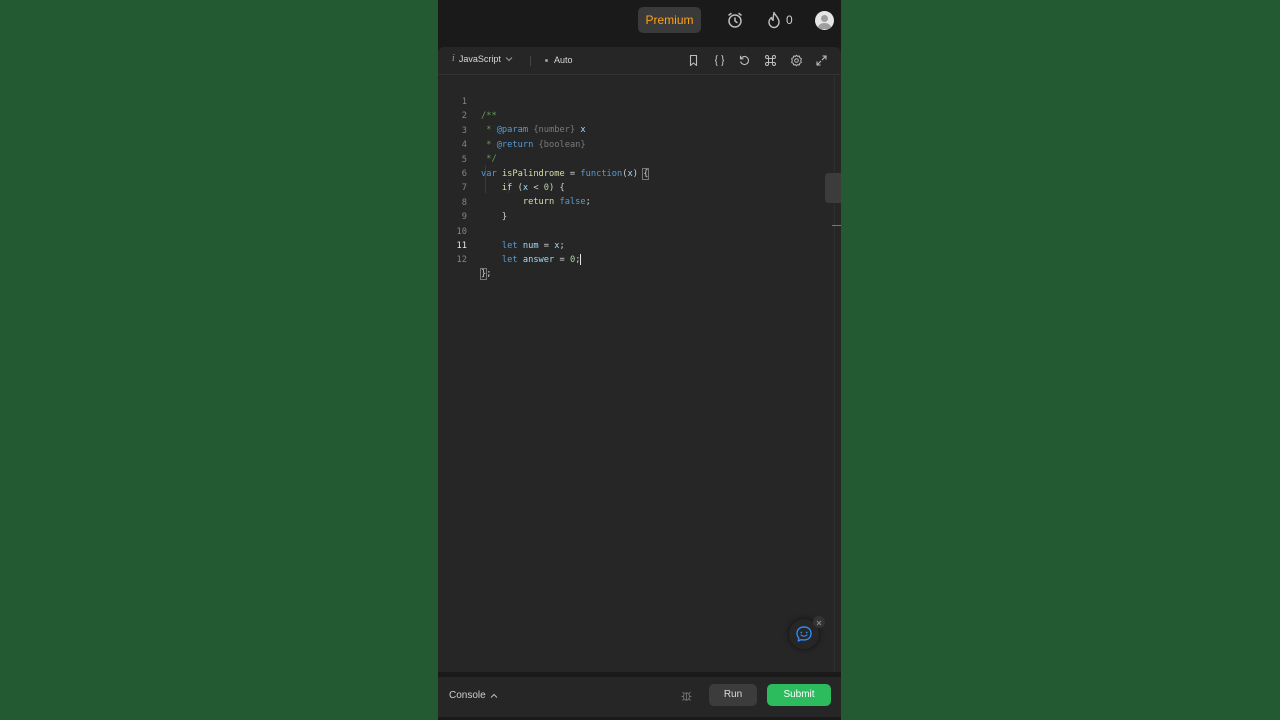  I want to click on close-icon, so click(819, 623).